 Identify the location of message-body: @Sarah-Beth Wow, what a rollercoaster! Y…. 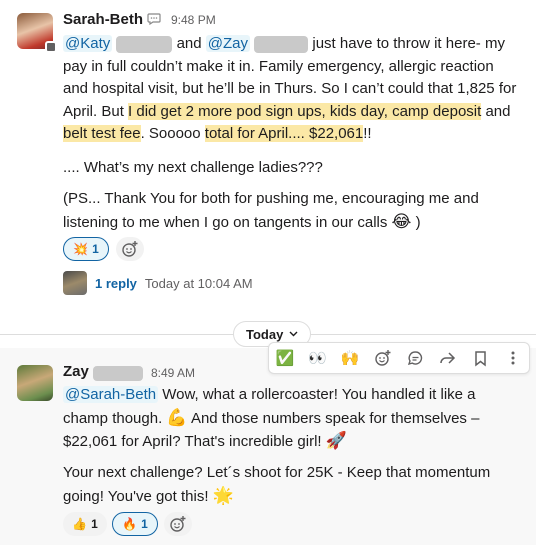
(290, 419).